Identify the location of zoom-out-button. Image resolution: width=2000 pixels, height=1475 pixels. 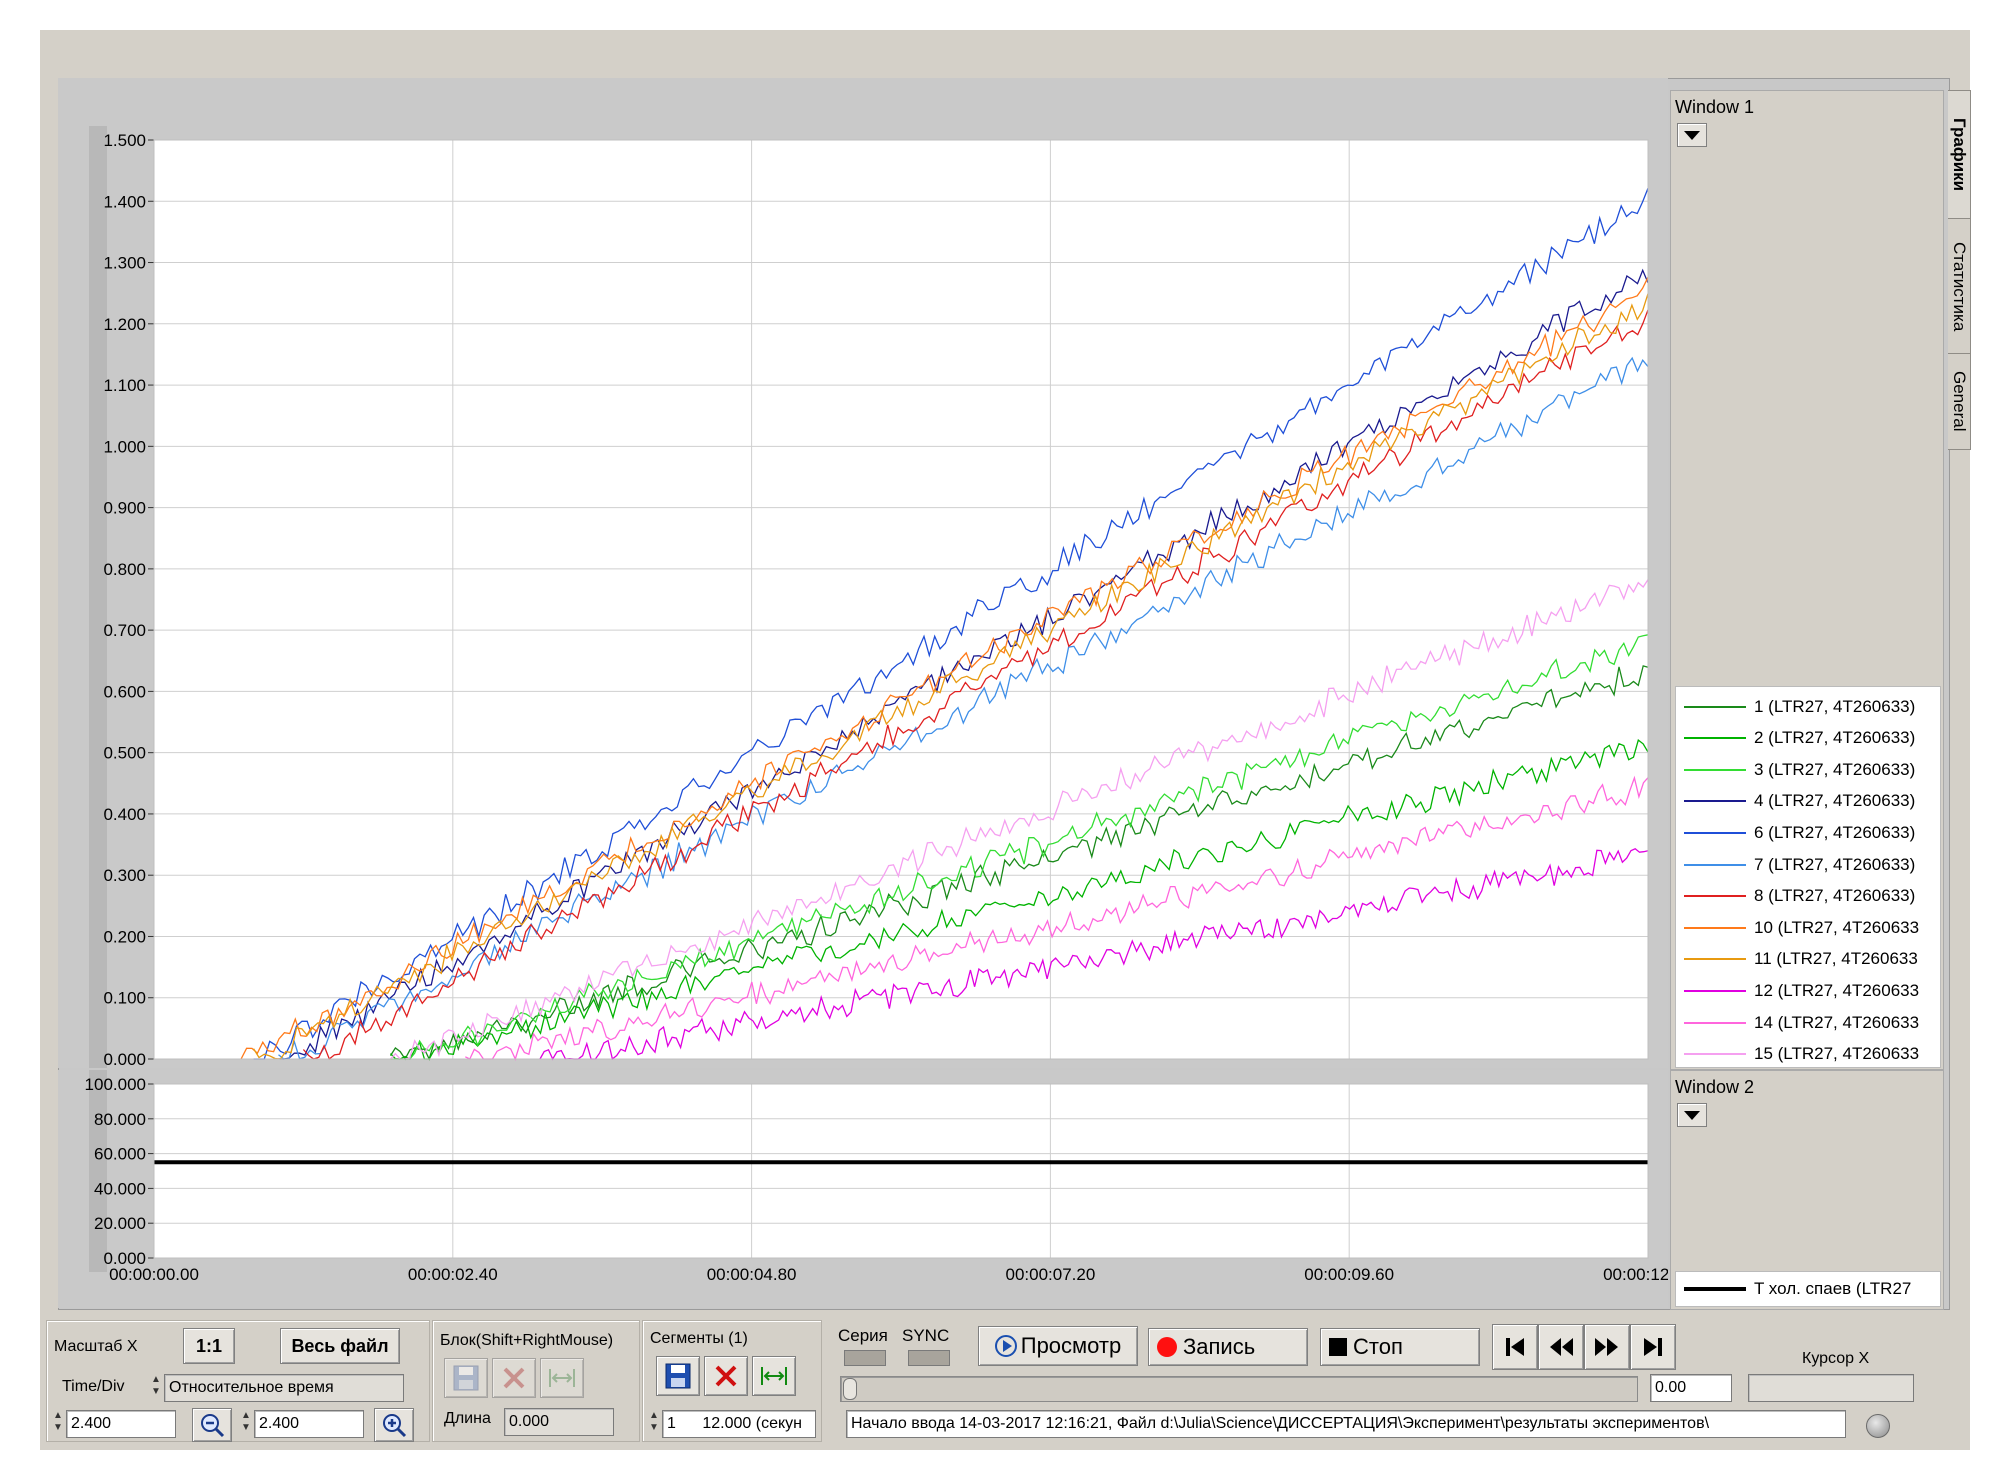
(212, 1425).